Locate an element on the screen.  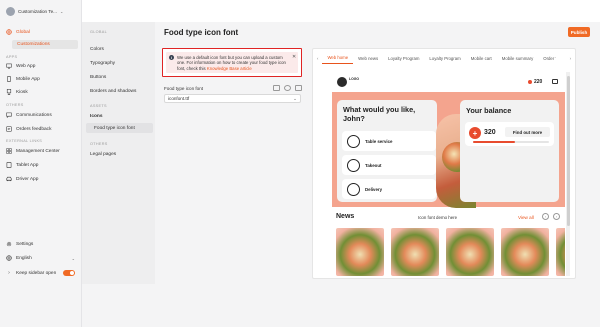
balance-progress-fill is located at coordinates (494, 142).